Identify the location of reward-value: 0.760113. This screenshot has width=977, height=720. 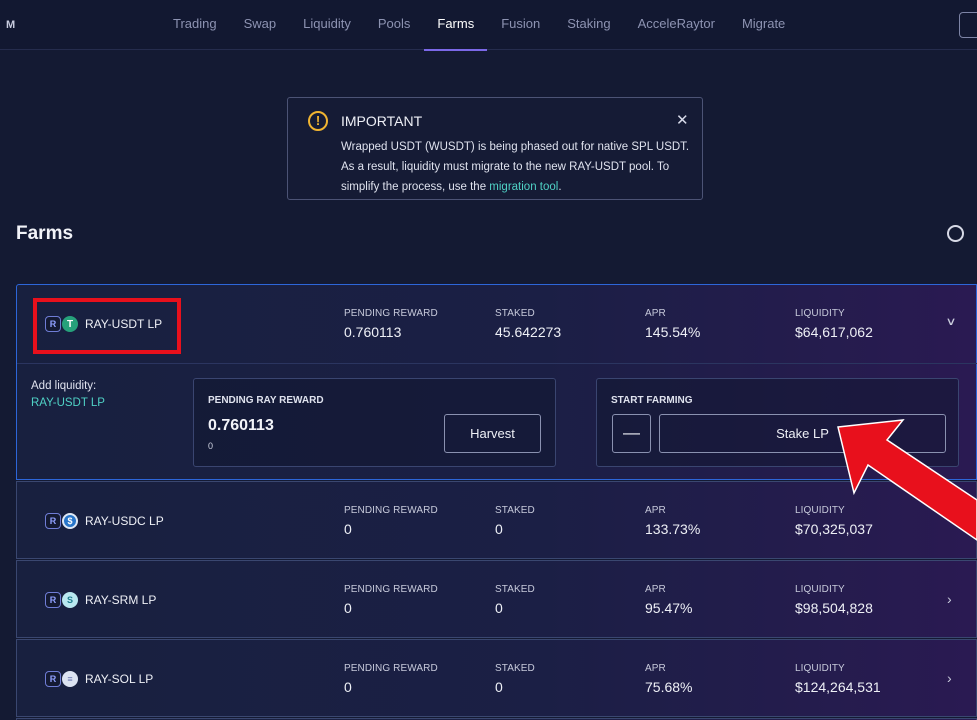
(241, 425).